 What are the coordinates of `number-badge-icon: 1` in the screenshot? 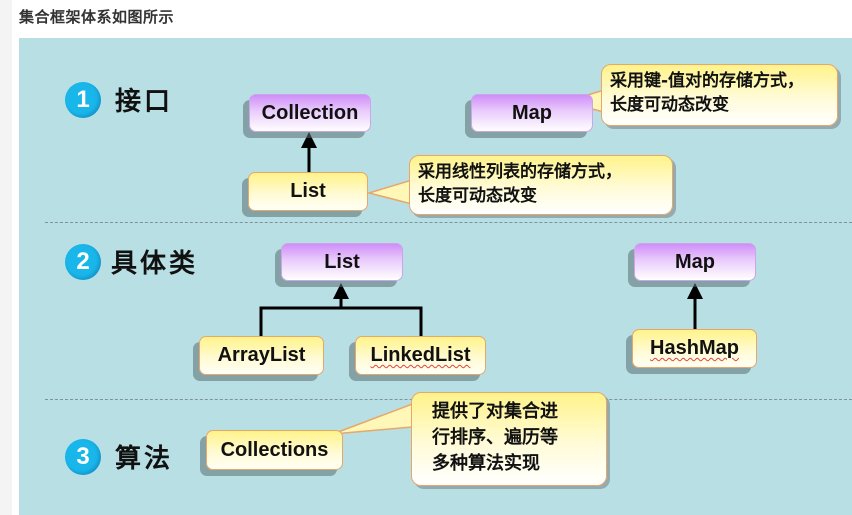 It's located at (83, 99).